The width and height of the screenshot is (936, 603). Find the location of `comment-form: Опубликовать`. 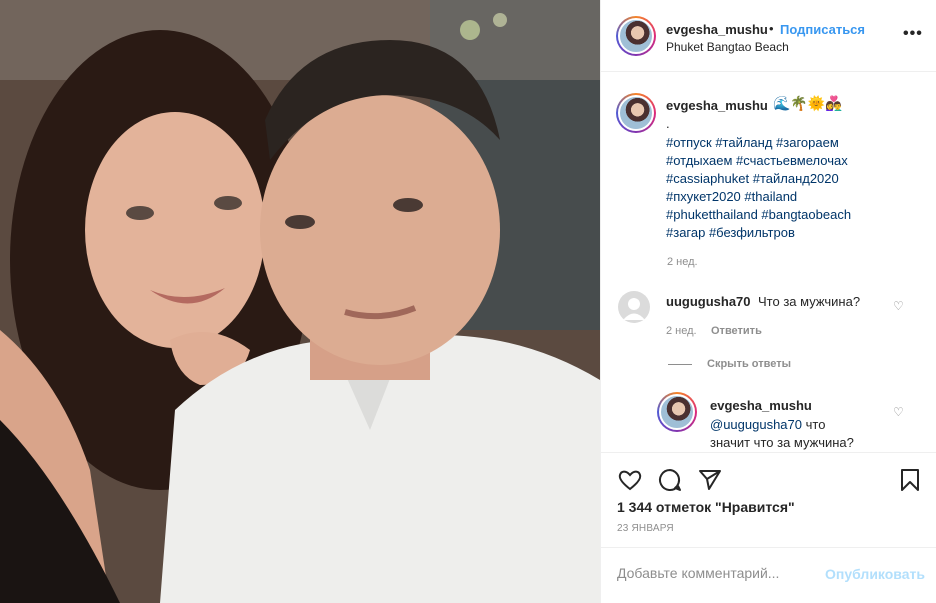

comment-form: Опубликовать is located at coordinates (768, 575).